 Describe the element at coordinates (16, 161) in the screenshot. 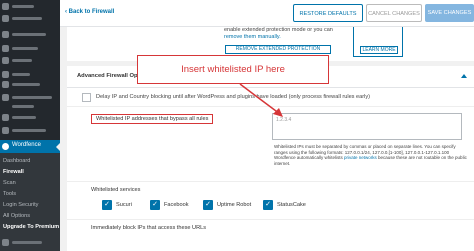

I see `submenu-dashboard: Dashboard` at that location.